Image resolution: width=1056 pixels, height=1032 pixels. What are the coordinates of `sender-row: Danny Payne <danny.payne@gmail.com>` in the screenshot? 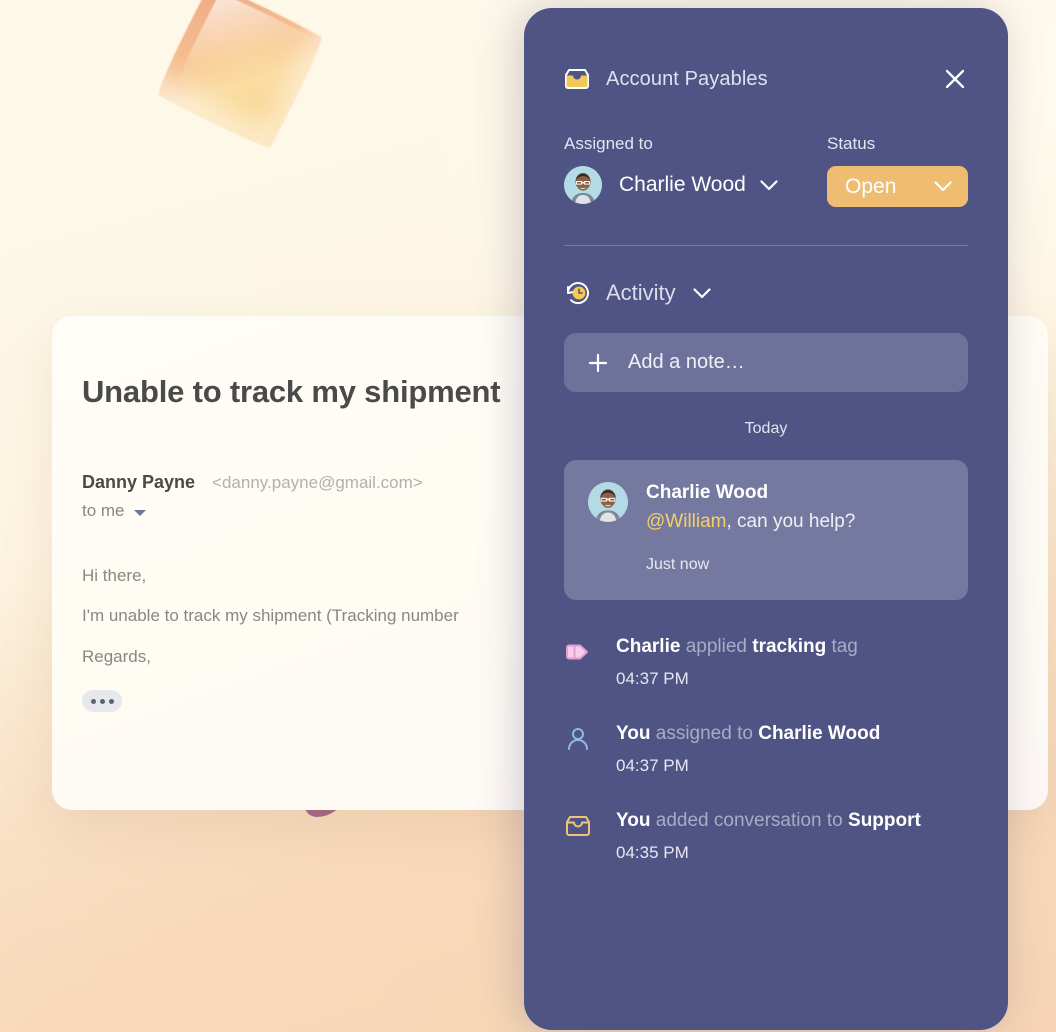 It's located at (565, 482).